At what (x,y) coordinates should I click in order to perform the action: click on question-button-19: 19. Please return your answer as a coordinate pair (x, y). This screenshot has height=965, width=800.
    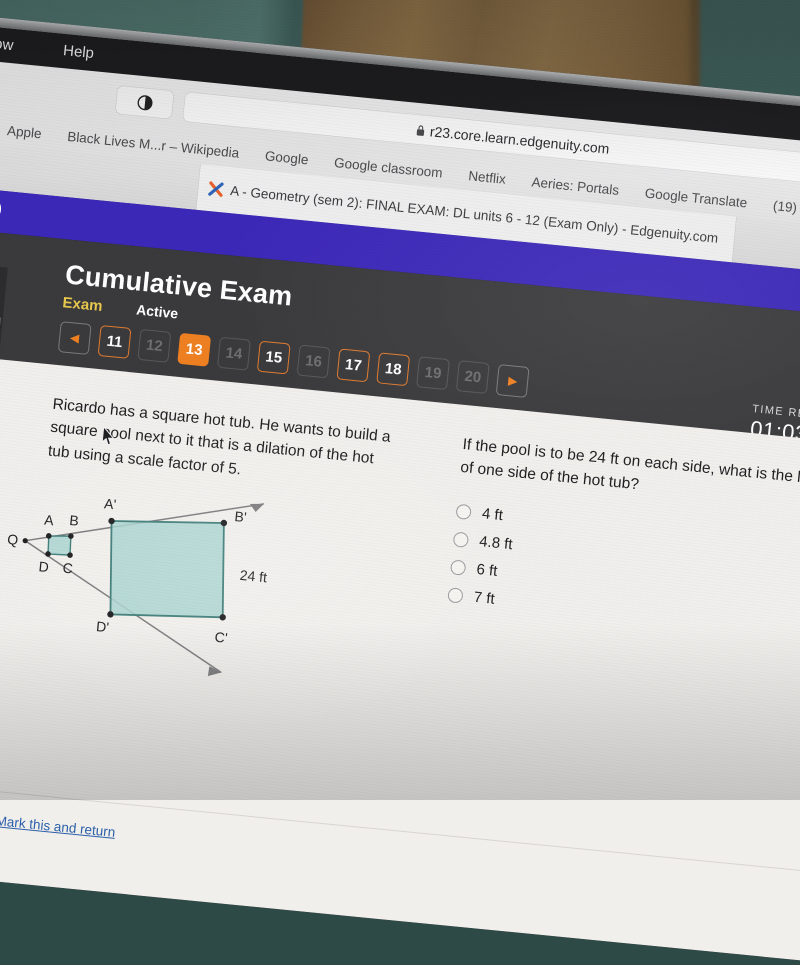
    Looking at the image, I should click on (433, 373).